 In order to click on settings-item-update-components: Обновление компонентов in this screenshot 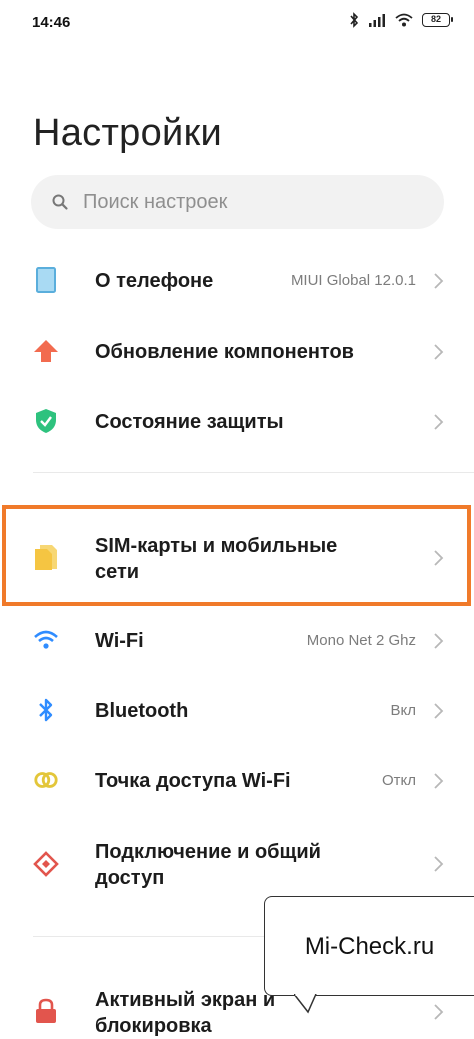, I will do `click(237, 352)`.